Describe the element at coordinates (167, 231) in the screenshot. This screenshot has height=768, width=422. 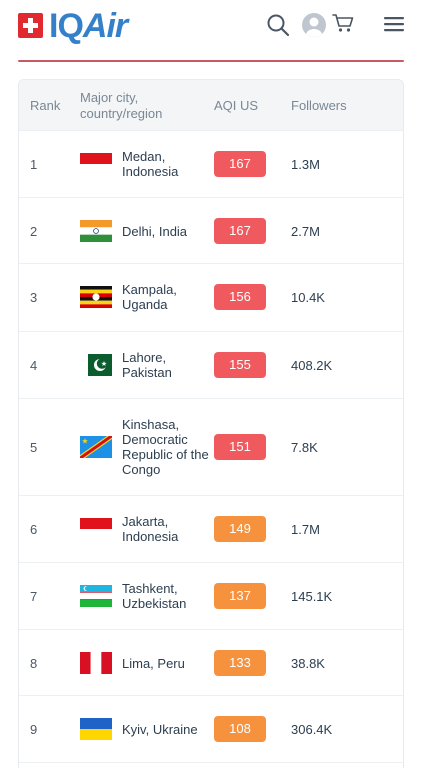
I see `city-name-link: Delhi, India` at that location.